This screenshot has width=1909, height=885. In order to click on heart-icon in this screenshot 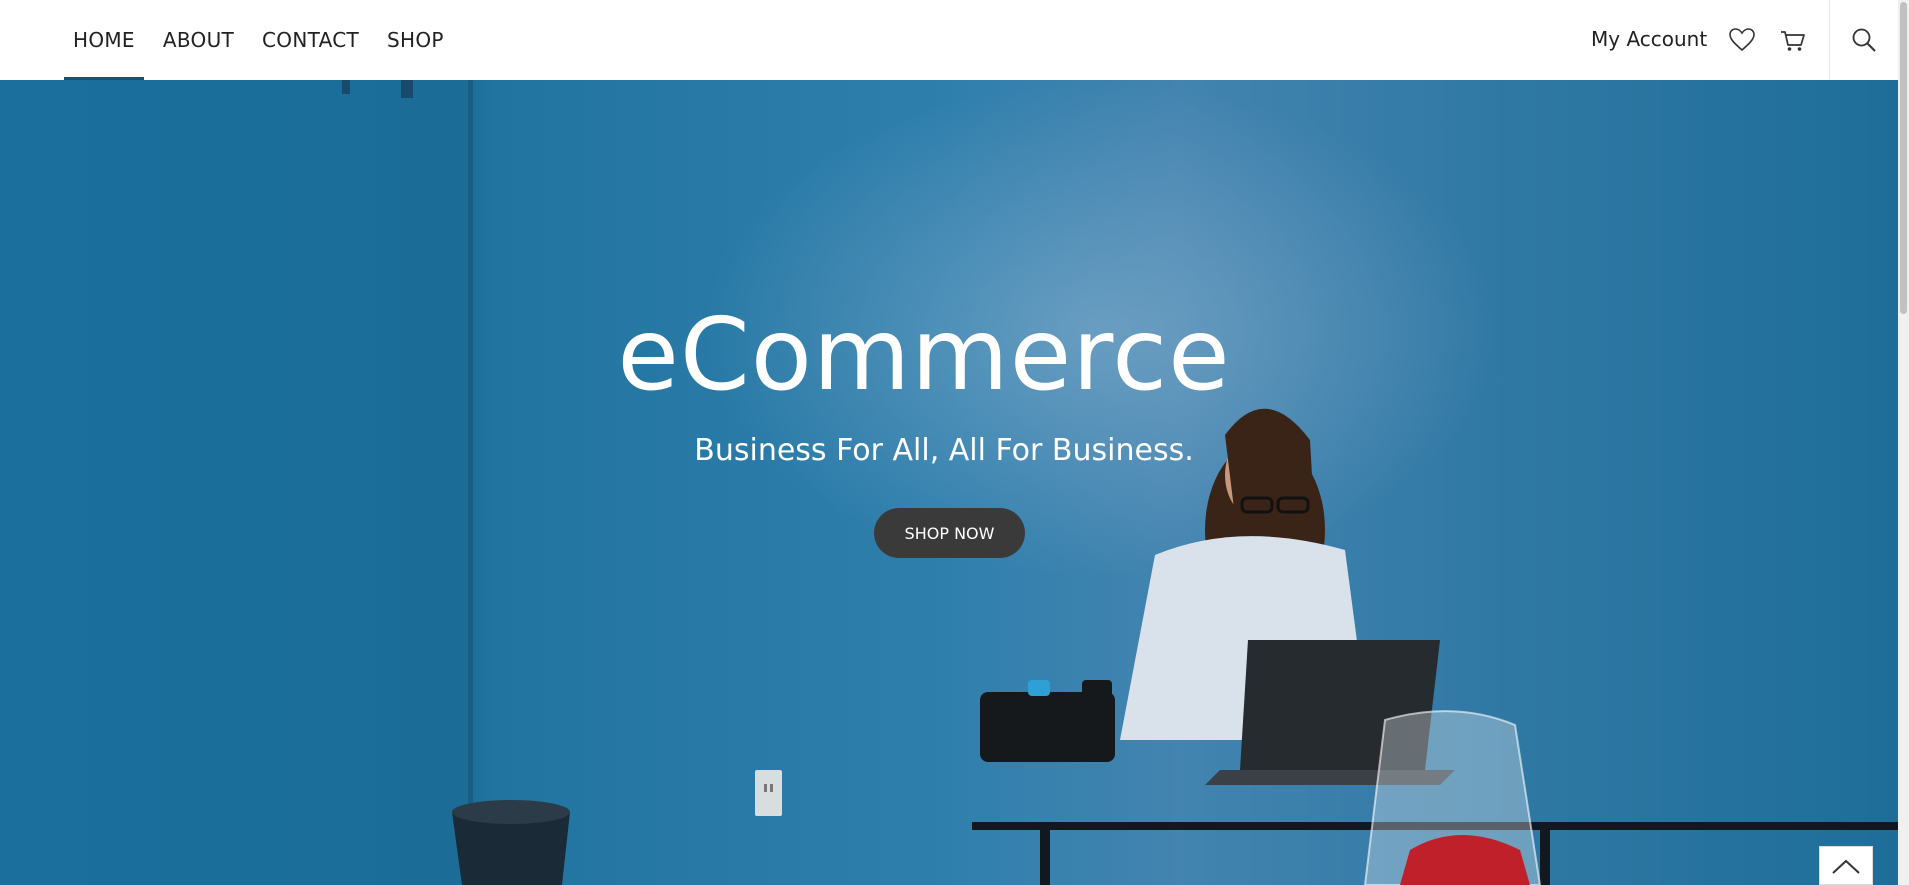, I will do `click(1742, 40)`.